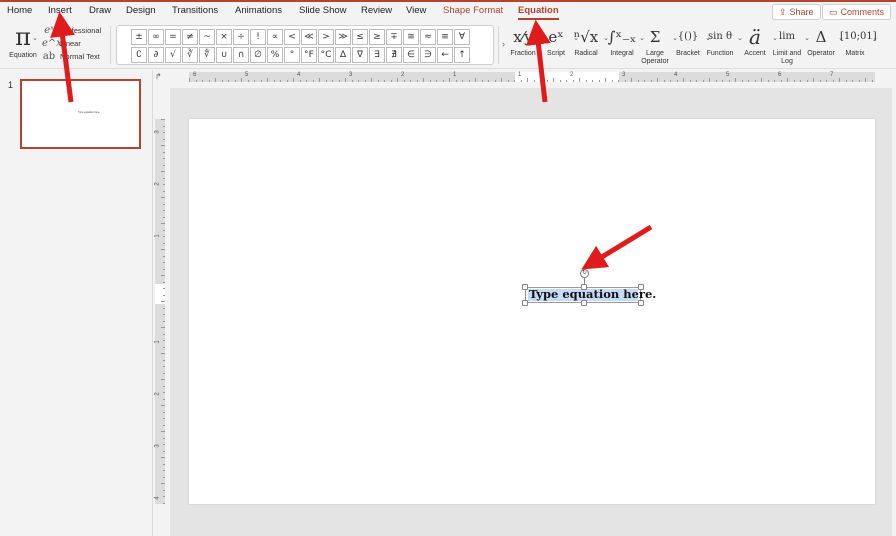  What do you see at coordinates (857, 12) in the screenshot?
I see `comments-button: ▭ Comments` at bounding box center [857, 12].